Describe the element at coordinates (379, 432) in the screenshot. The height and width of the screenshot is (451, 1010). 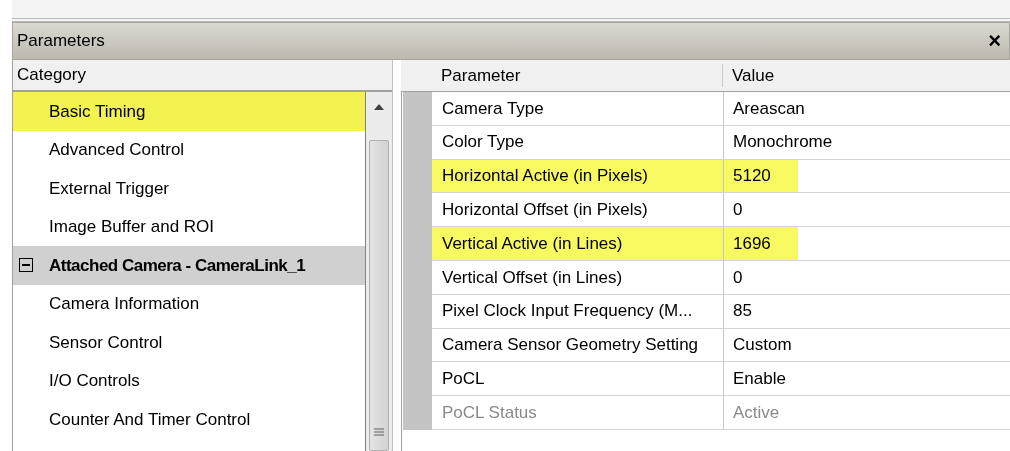
I see `grip-icon` at that location.